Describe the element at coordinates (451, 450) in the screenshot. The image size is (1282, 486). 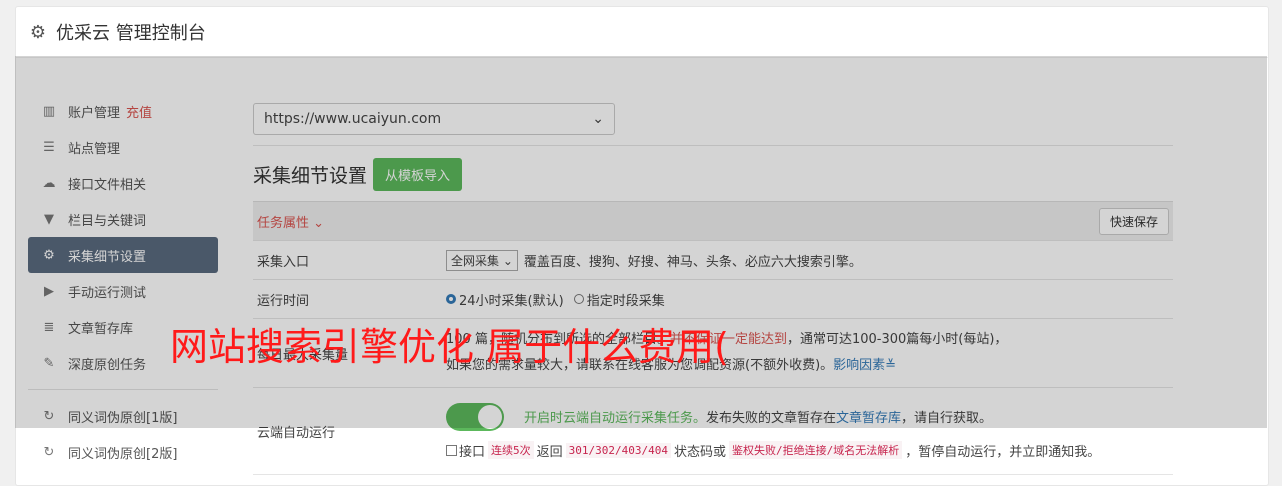
I see `interface-checkbox` at that location.